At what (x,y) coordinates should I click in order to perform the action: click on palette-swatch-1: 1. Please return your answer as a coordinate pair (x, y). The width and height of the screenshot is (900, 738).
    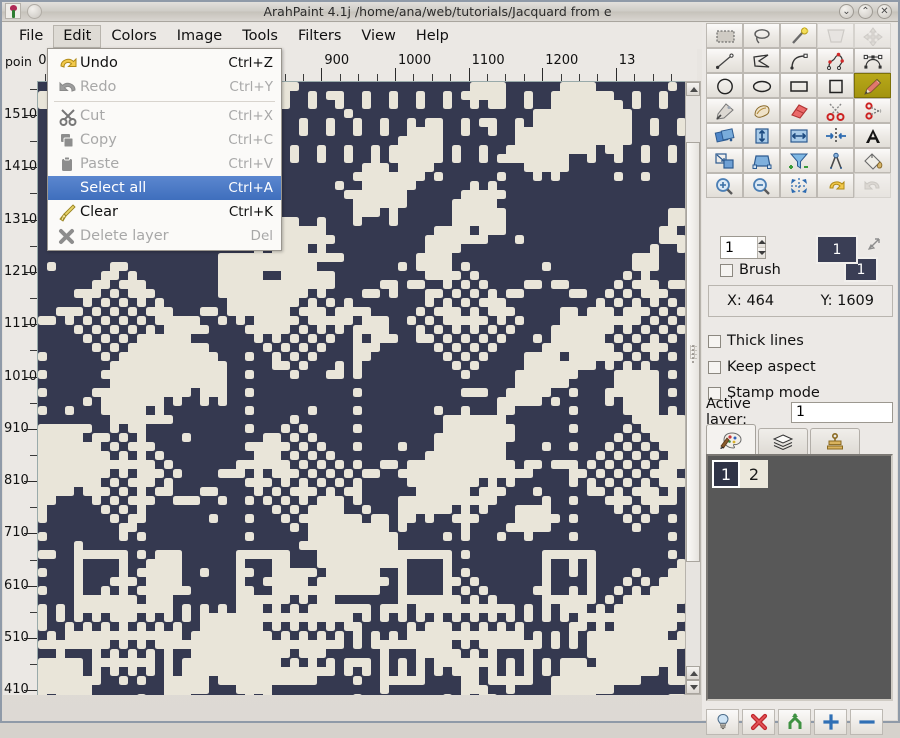
    Looking at the image, I should click on (726, 474).